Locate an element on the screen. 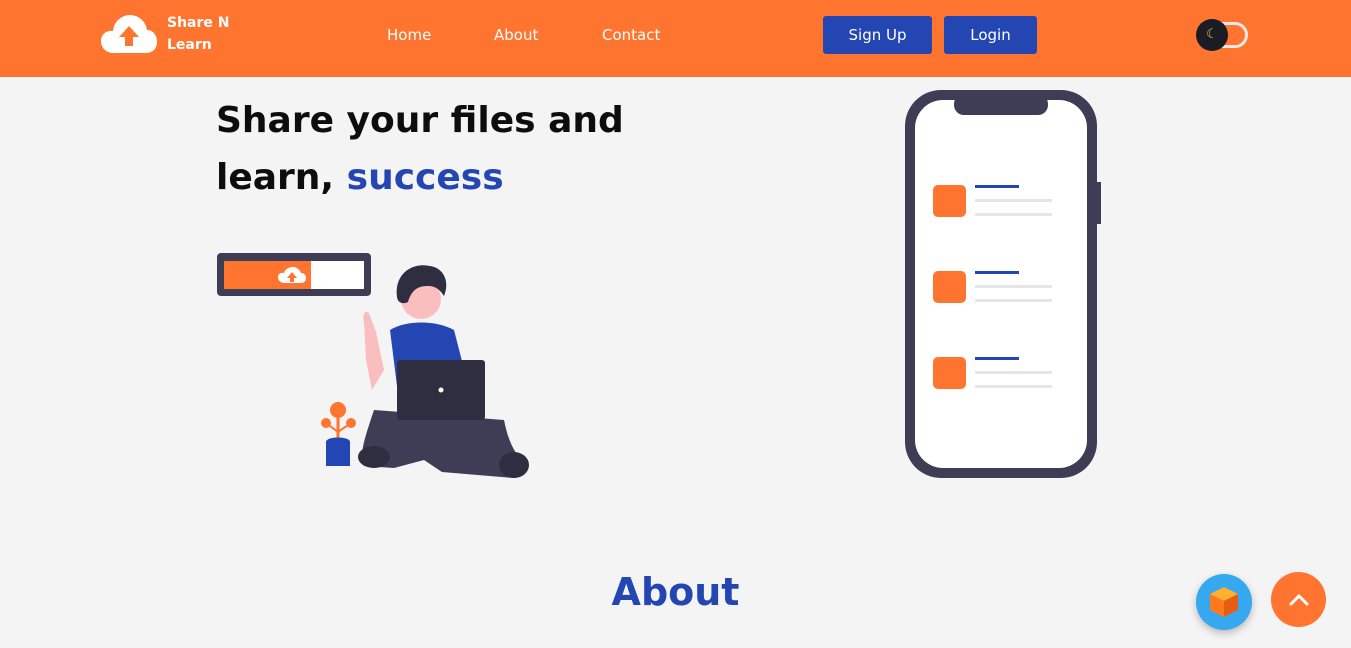 The width and height of the screenshot is (1351, 648). brand-logo: Share N Learn is located at coordinates (168, 34).